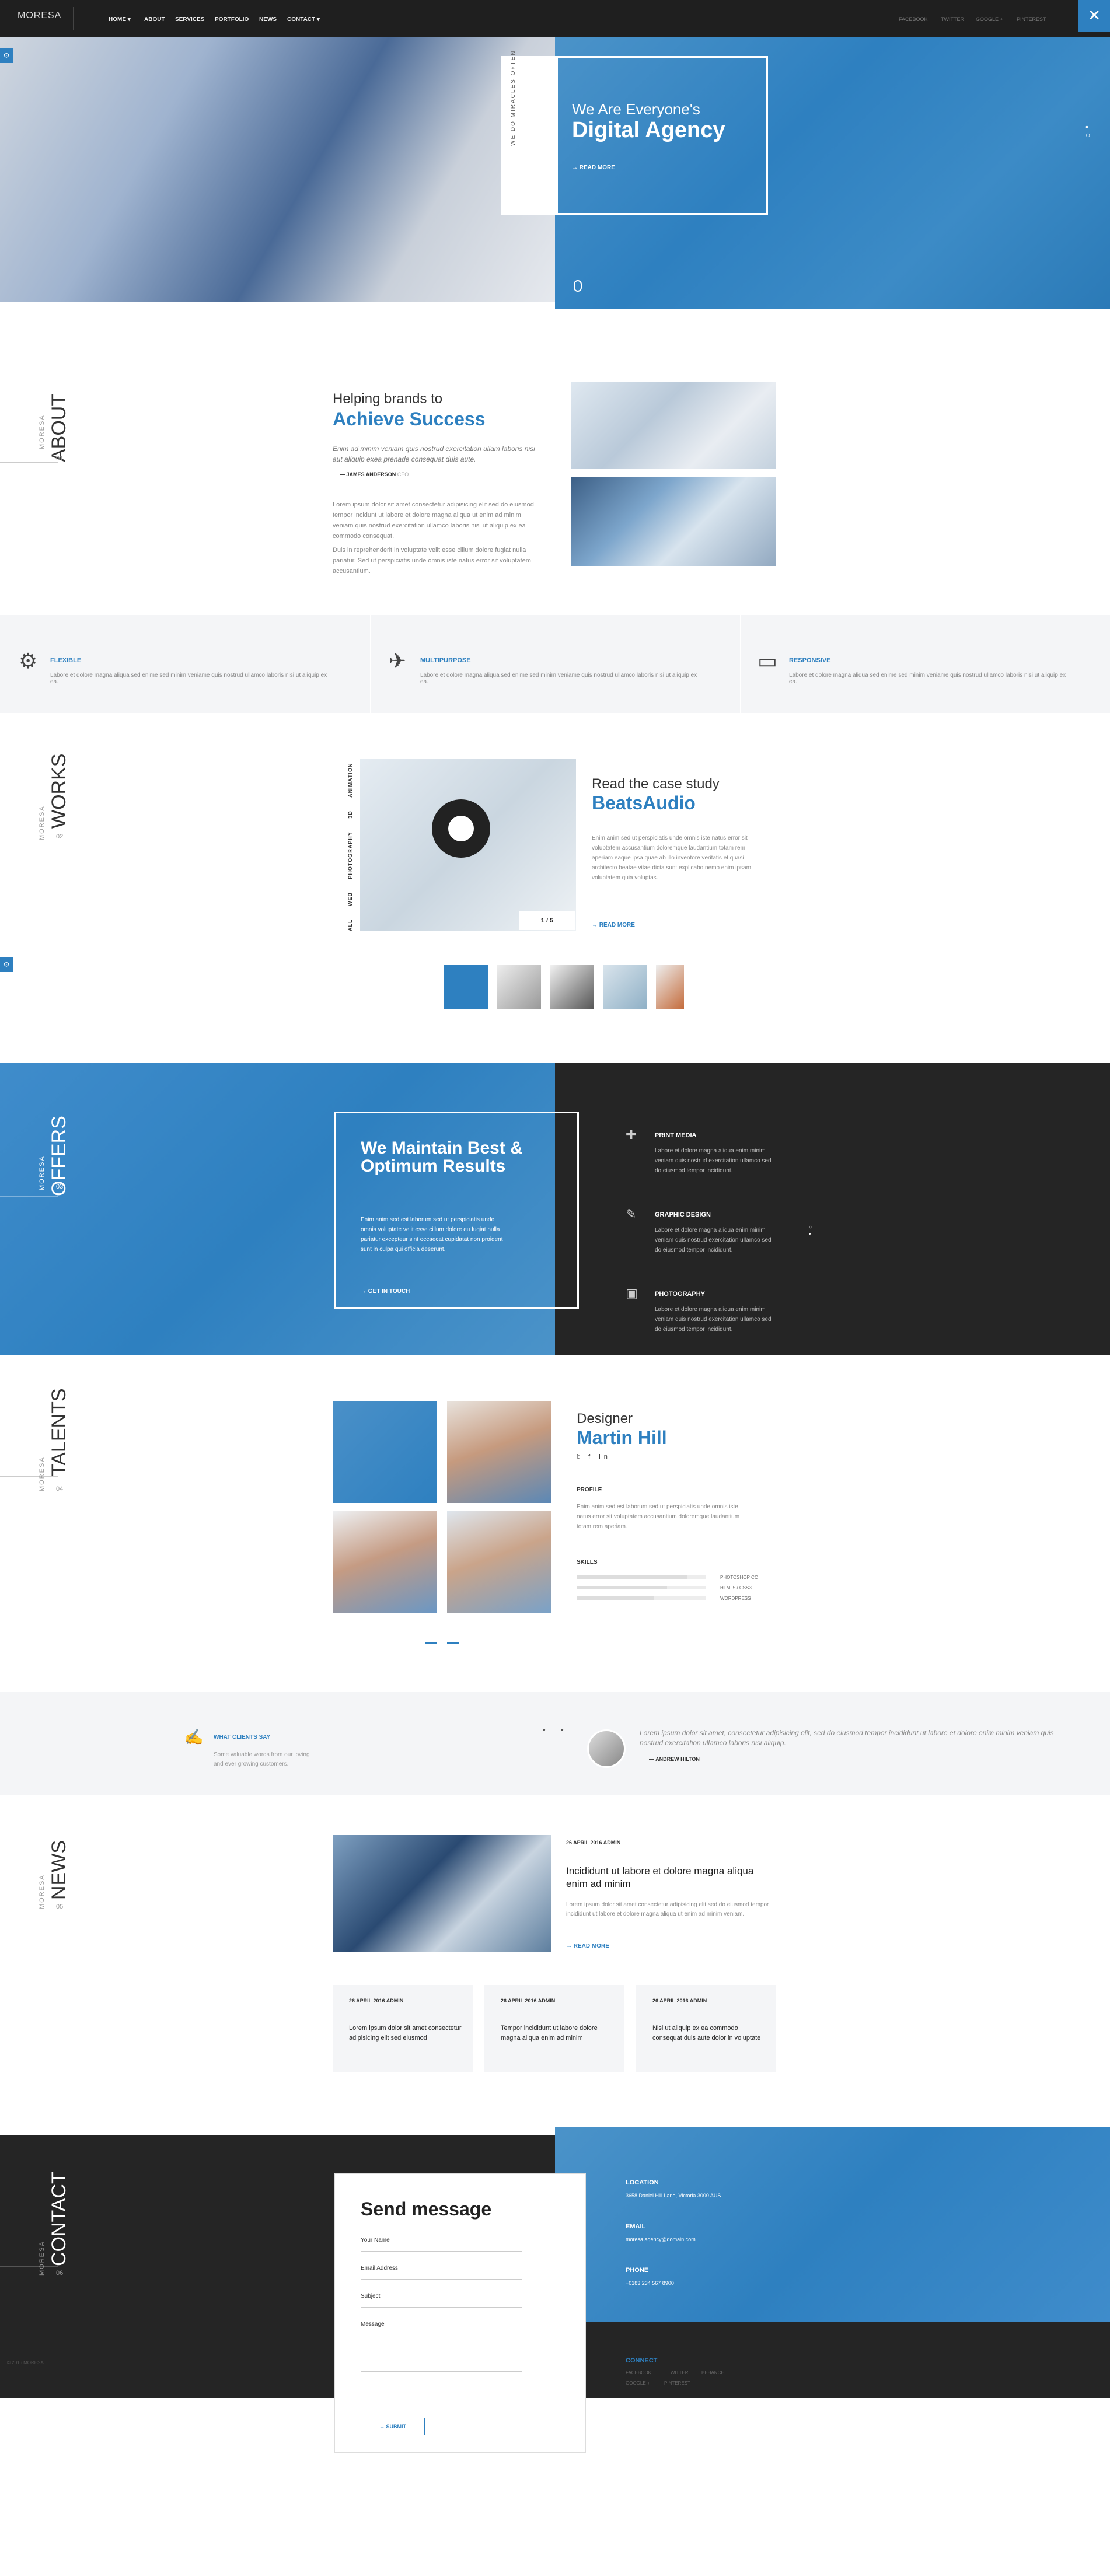 This screenshot has width=1110, height=2576. What do you see at coordinates (547, 920) in the screenshot?
I see `works-pager: 1 / 5` at bounding box center [547, 920].